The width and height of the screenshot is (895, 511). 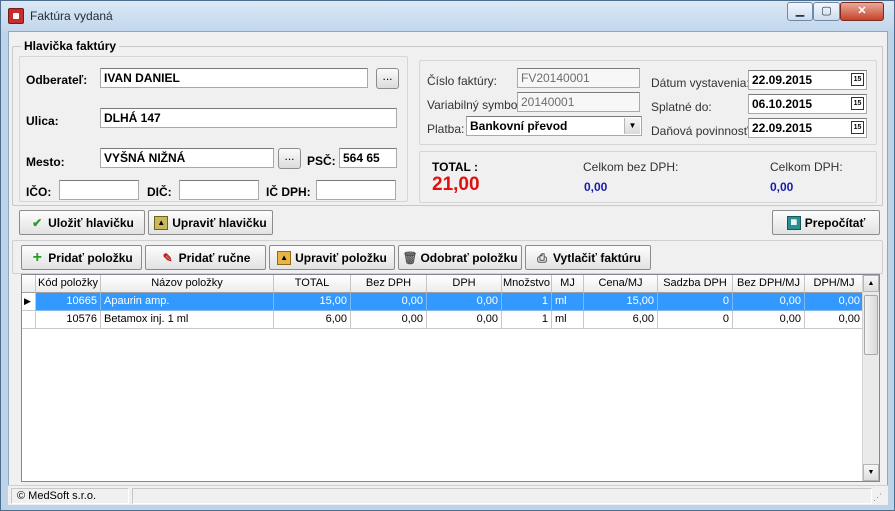 What do you see at coordinates (862, 11) in the screenshot?
I see `close-button: ✕` at bounding box center [862, 11].